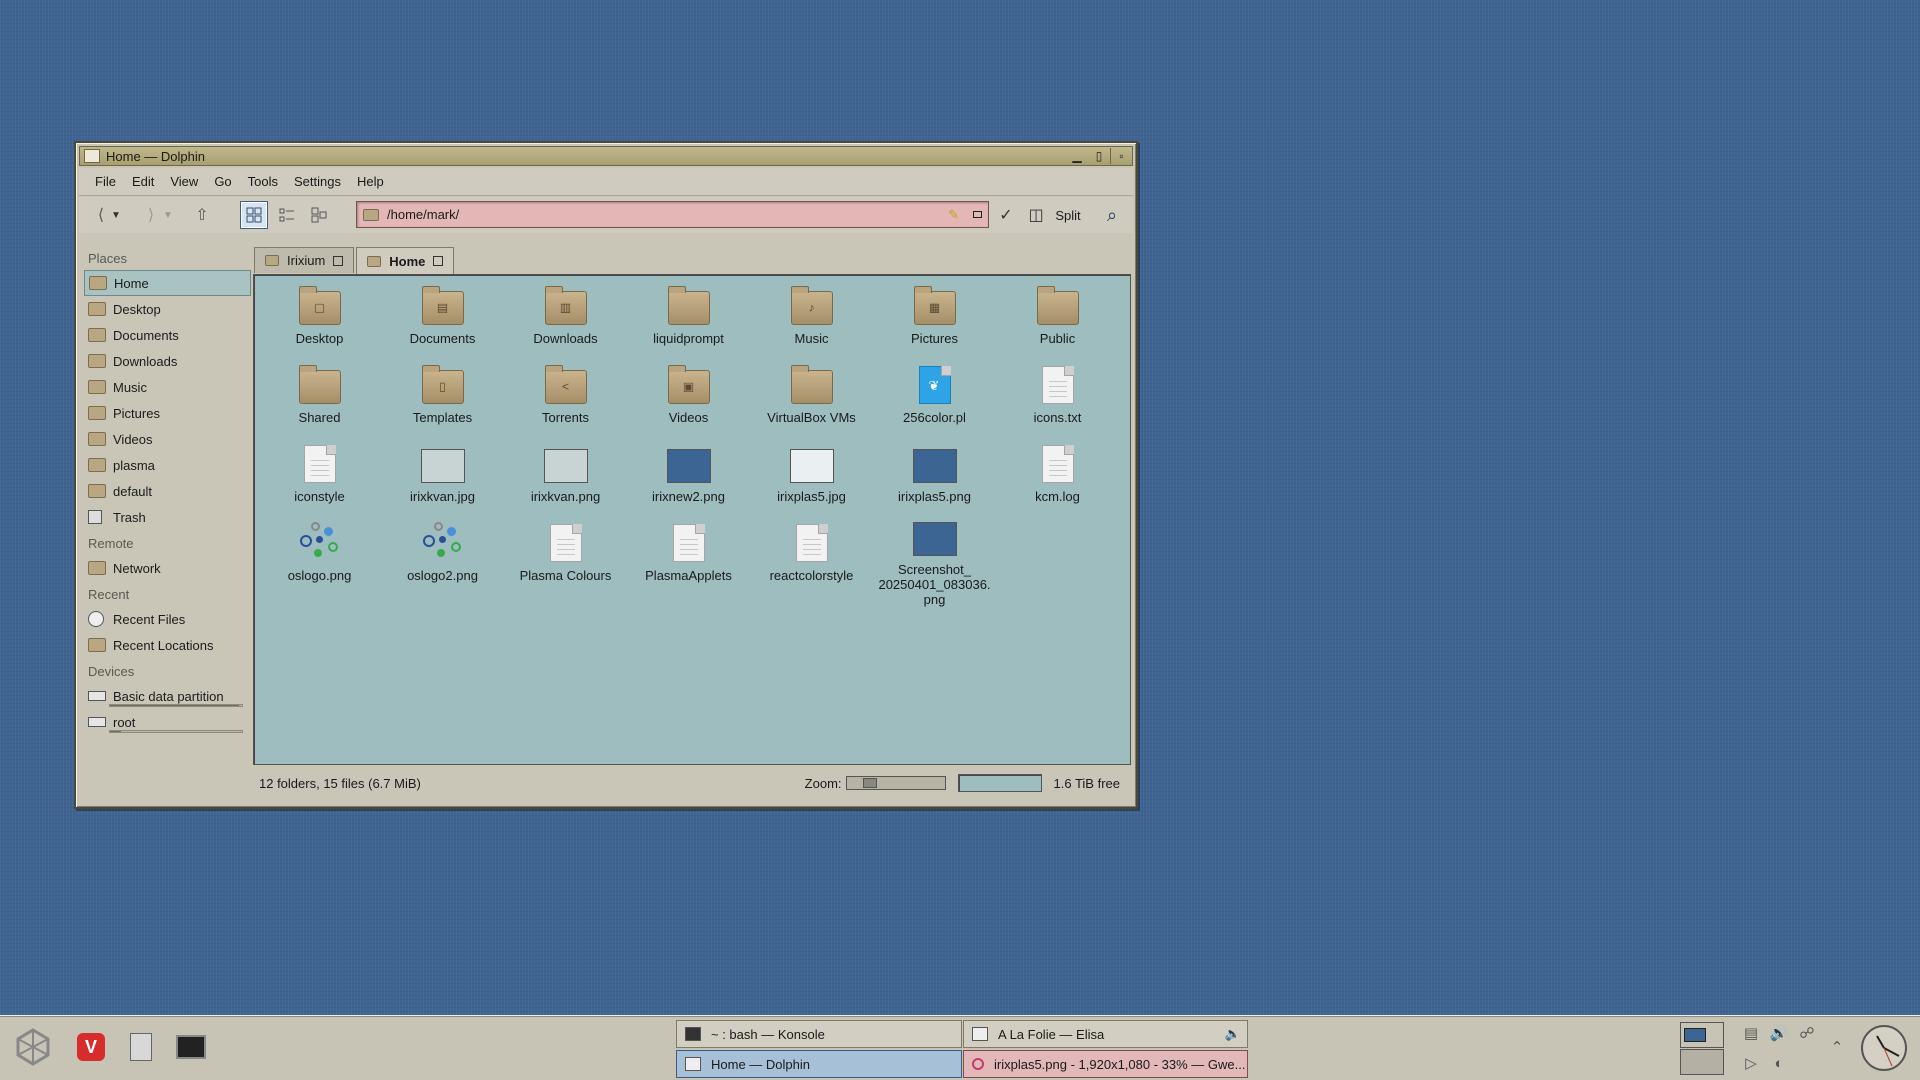  I want to click on details-view-button, so click(319, 215).